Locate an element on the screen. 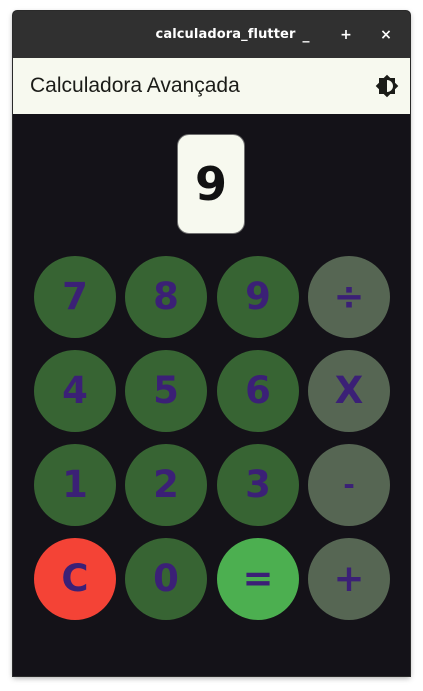 The image size is (423, 691). key-clear: C is located at coordinates (75, 579).